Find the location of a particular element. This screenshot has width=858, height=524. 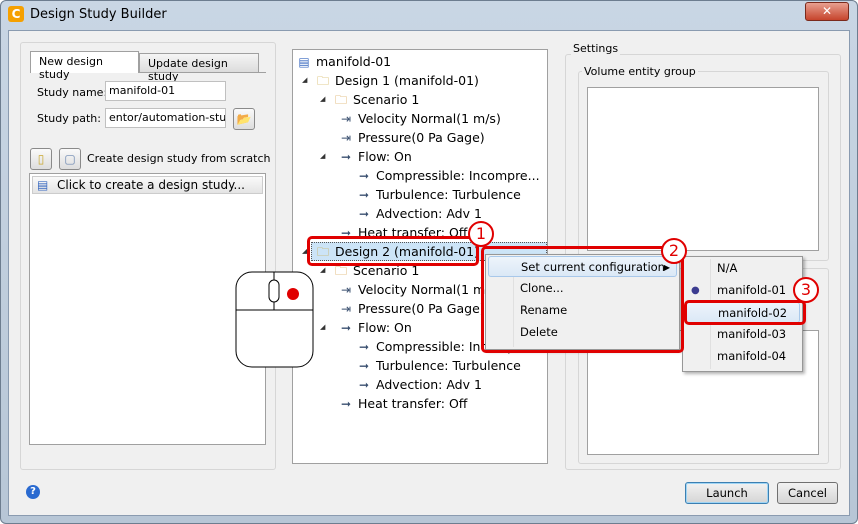

volume-entity-group-title: Volume entity group is located at coordinates (640, 71).